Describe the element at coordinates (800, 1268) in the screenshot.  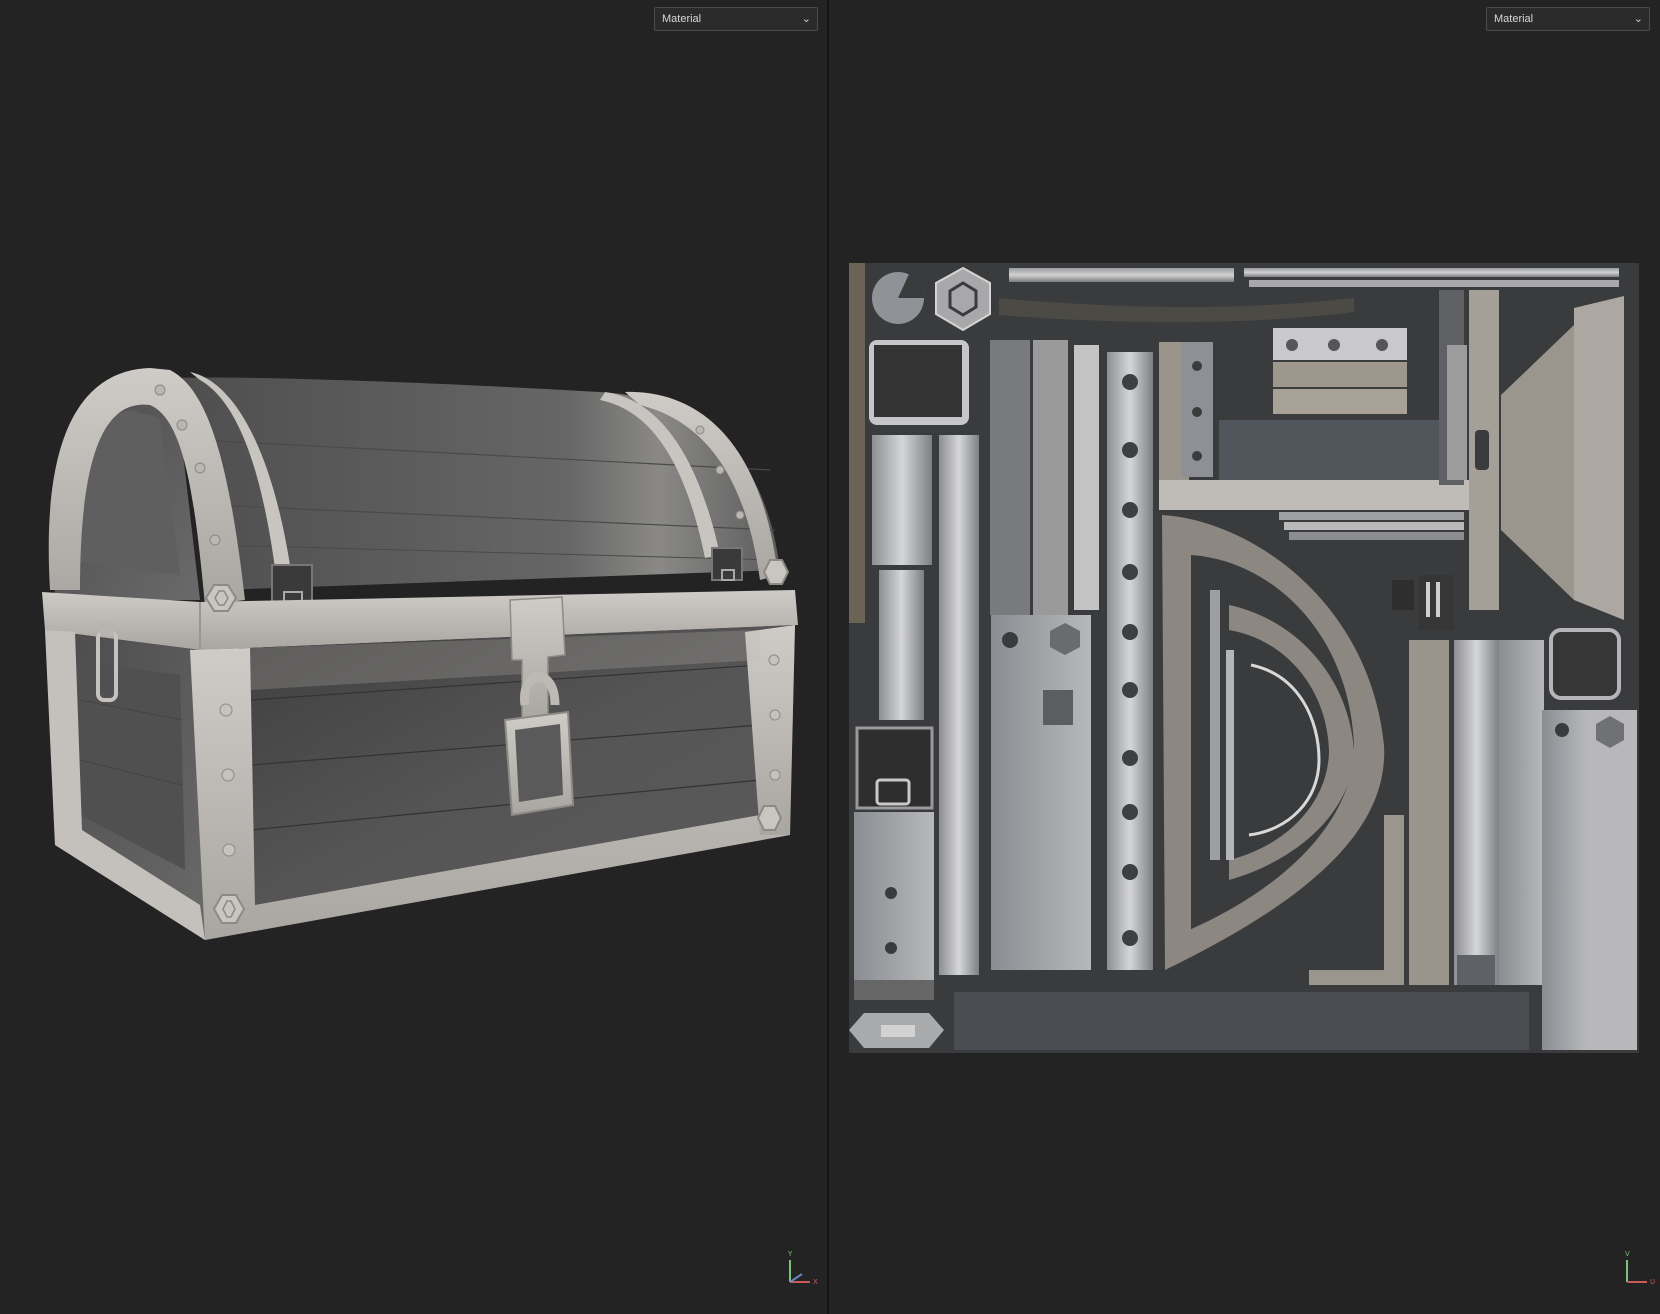
I see `axis-gizmo-icon: Y X` at that location.